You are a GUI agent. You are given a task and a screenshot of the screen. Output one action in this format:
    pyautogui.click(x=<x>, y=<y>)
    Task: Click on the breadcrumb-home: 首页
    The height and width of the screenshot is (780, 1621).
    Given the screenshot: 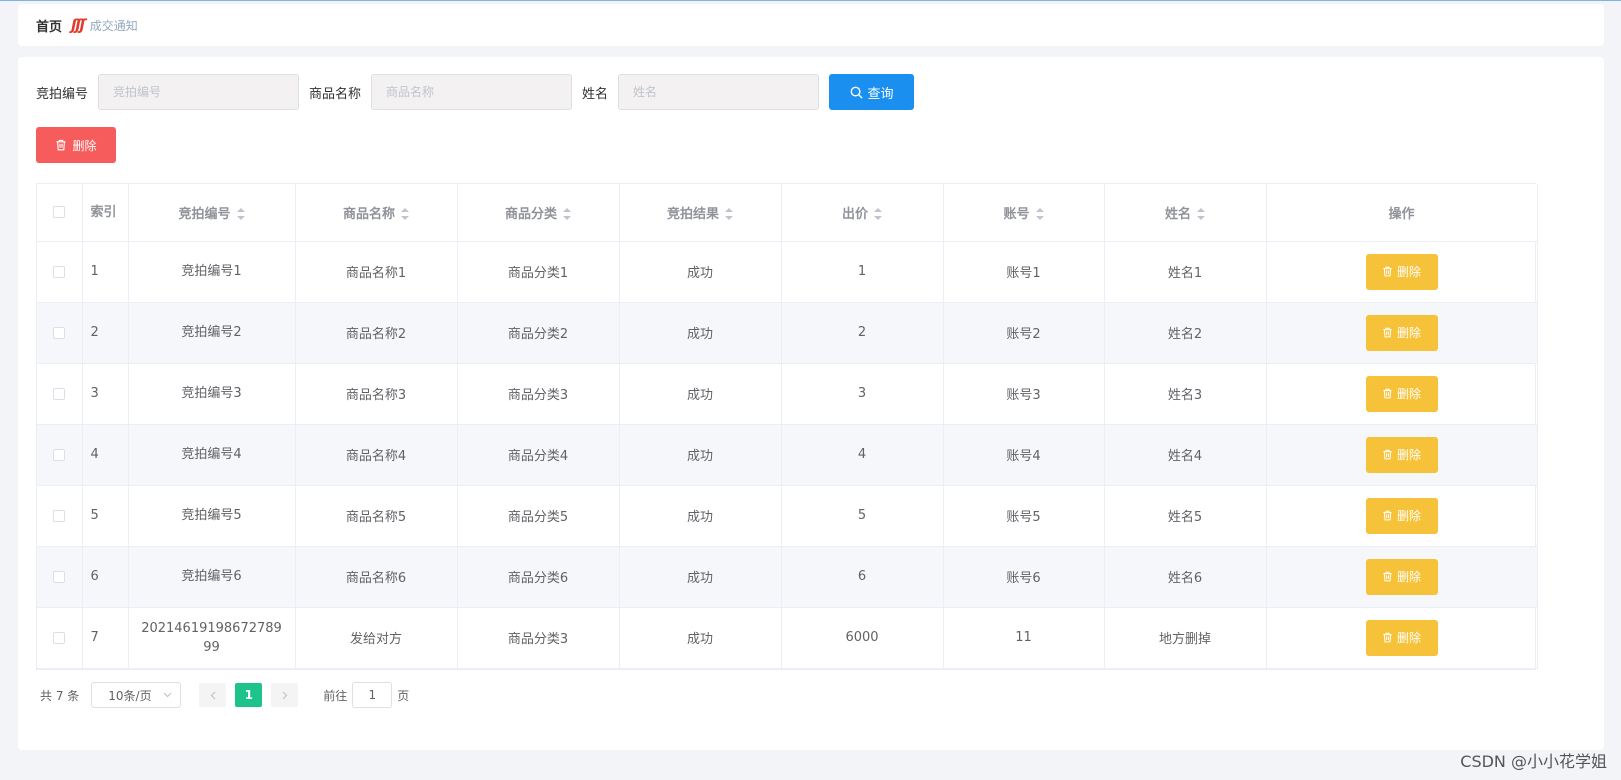 What is the action you would take?
    pyautogui.click(x=49, y=25)
    